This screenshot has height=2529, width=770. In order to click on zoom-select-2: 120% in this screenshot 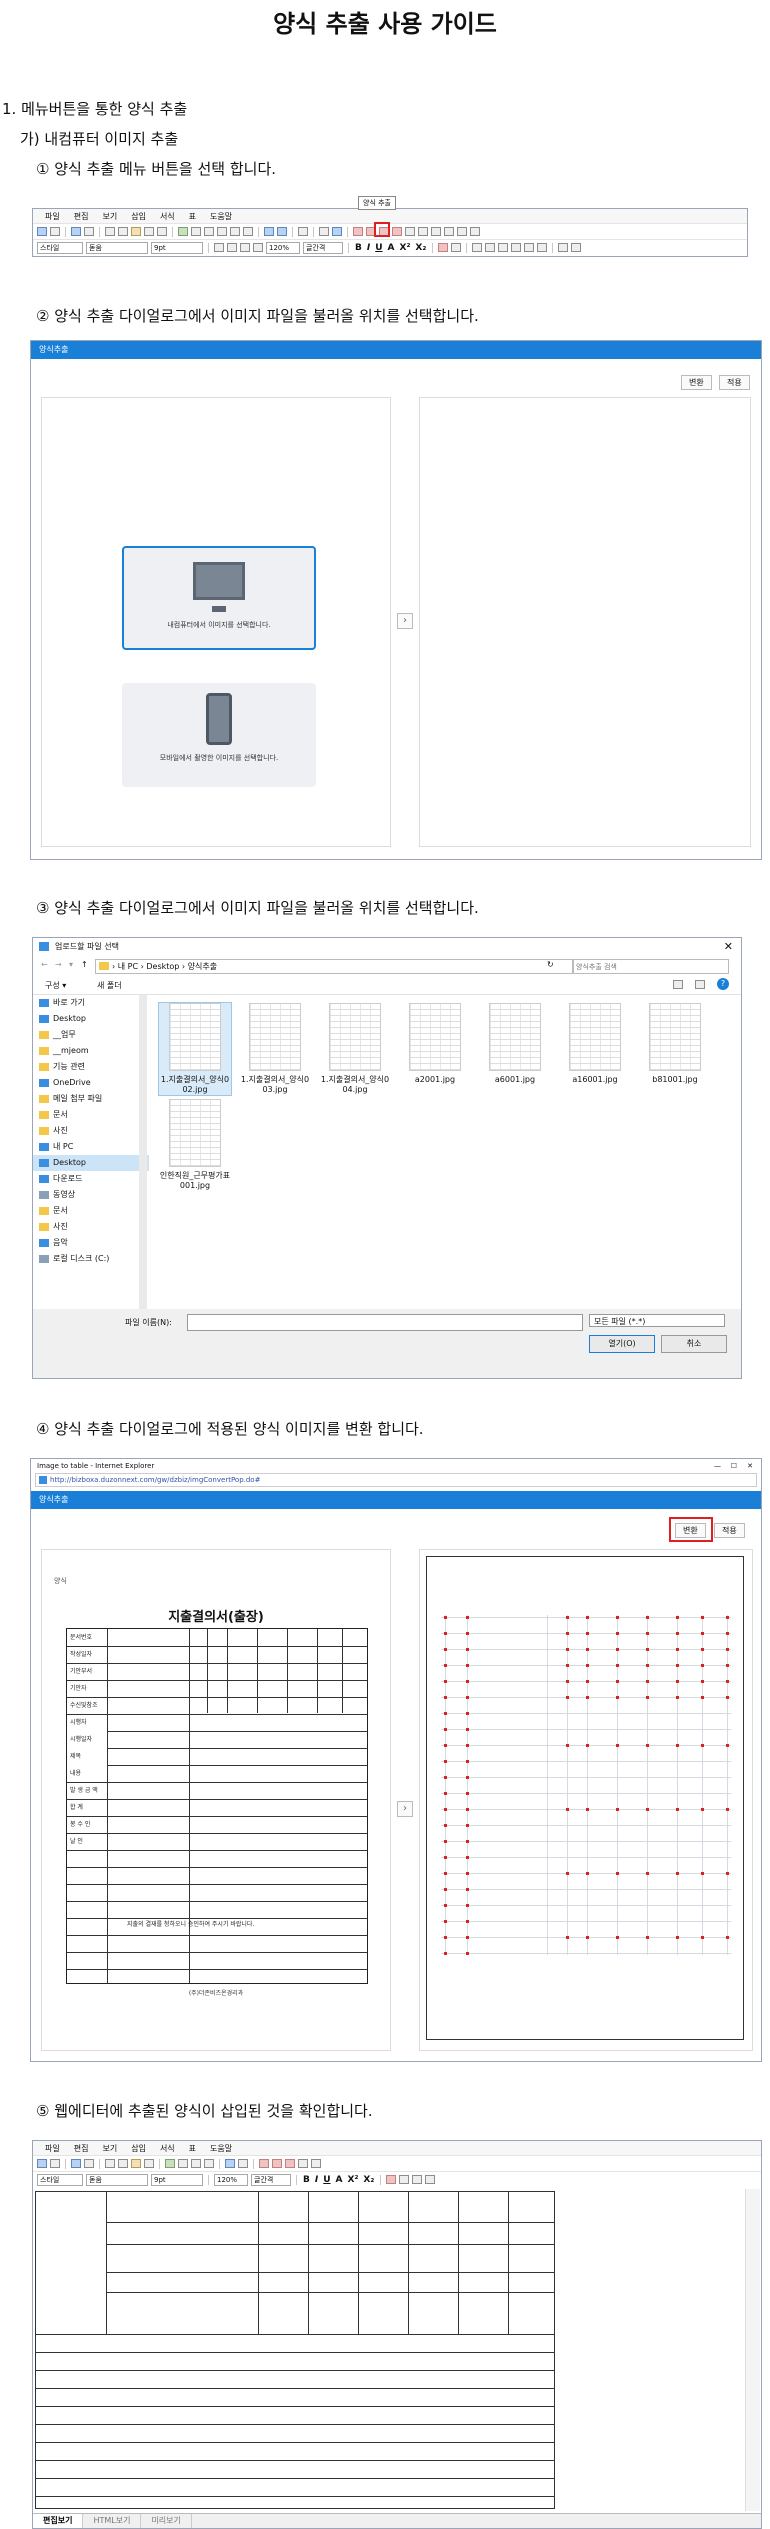, I will do `click(231, 2179)`.